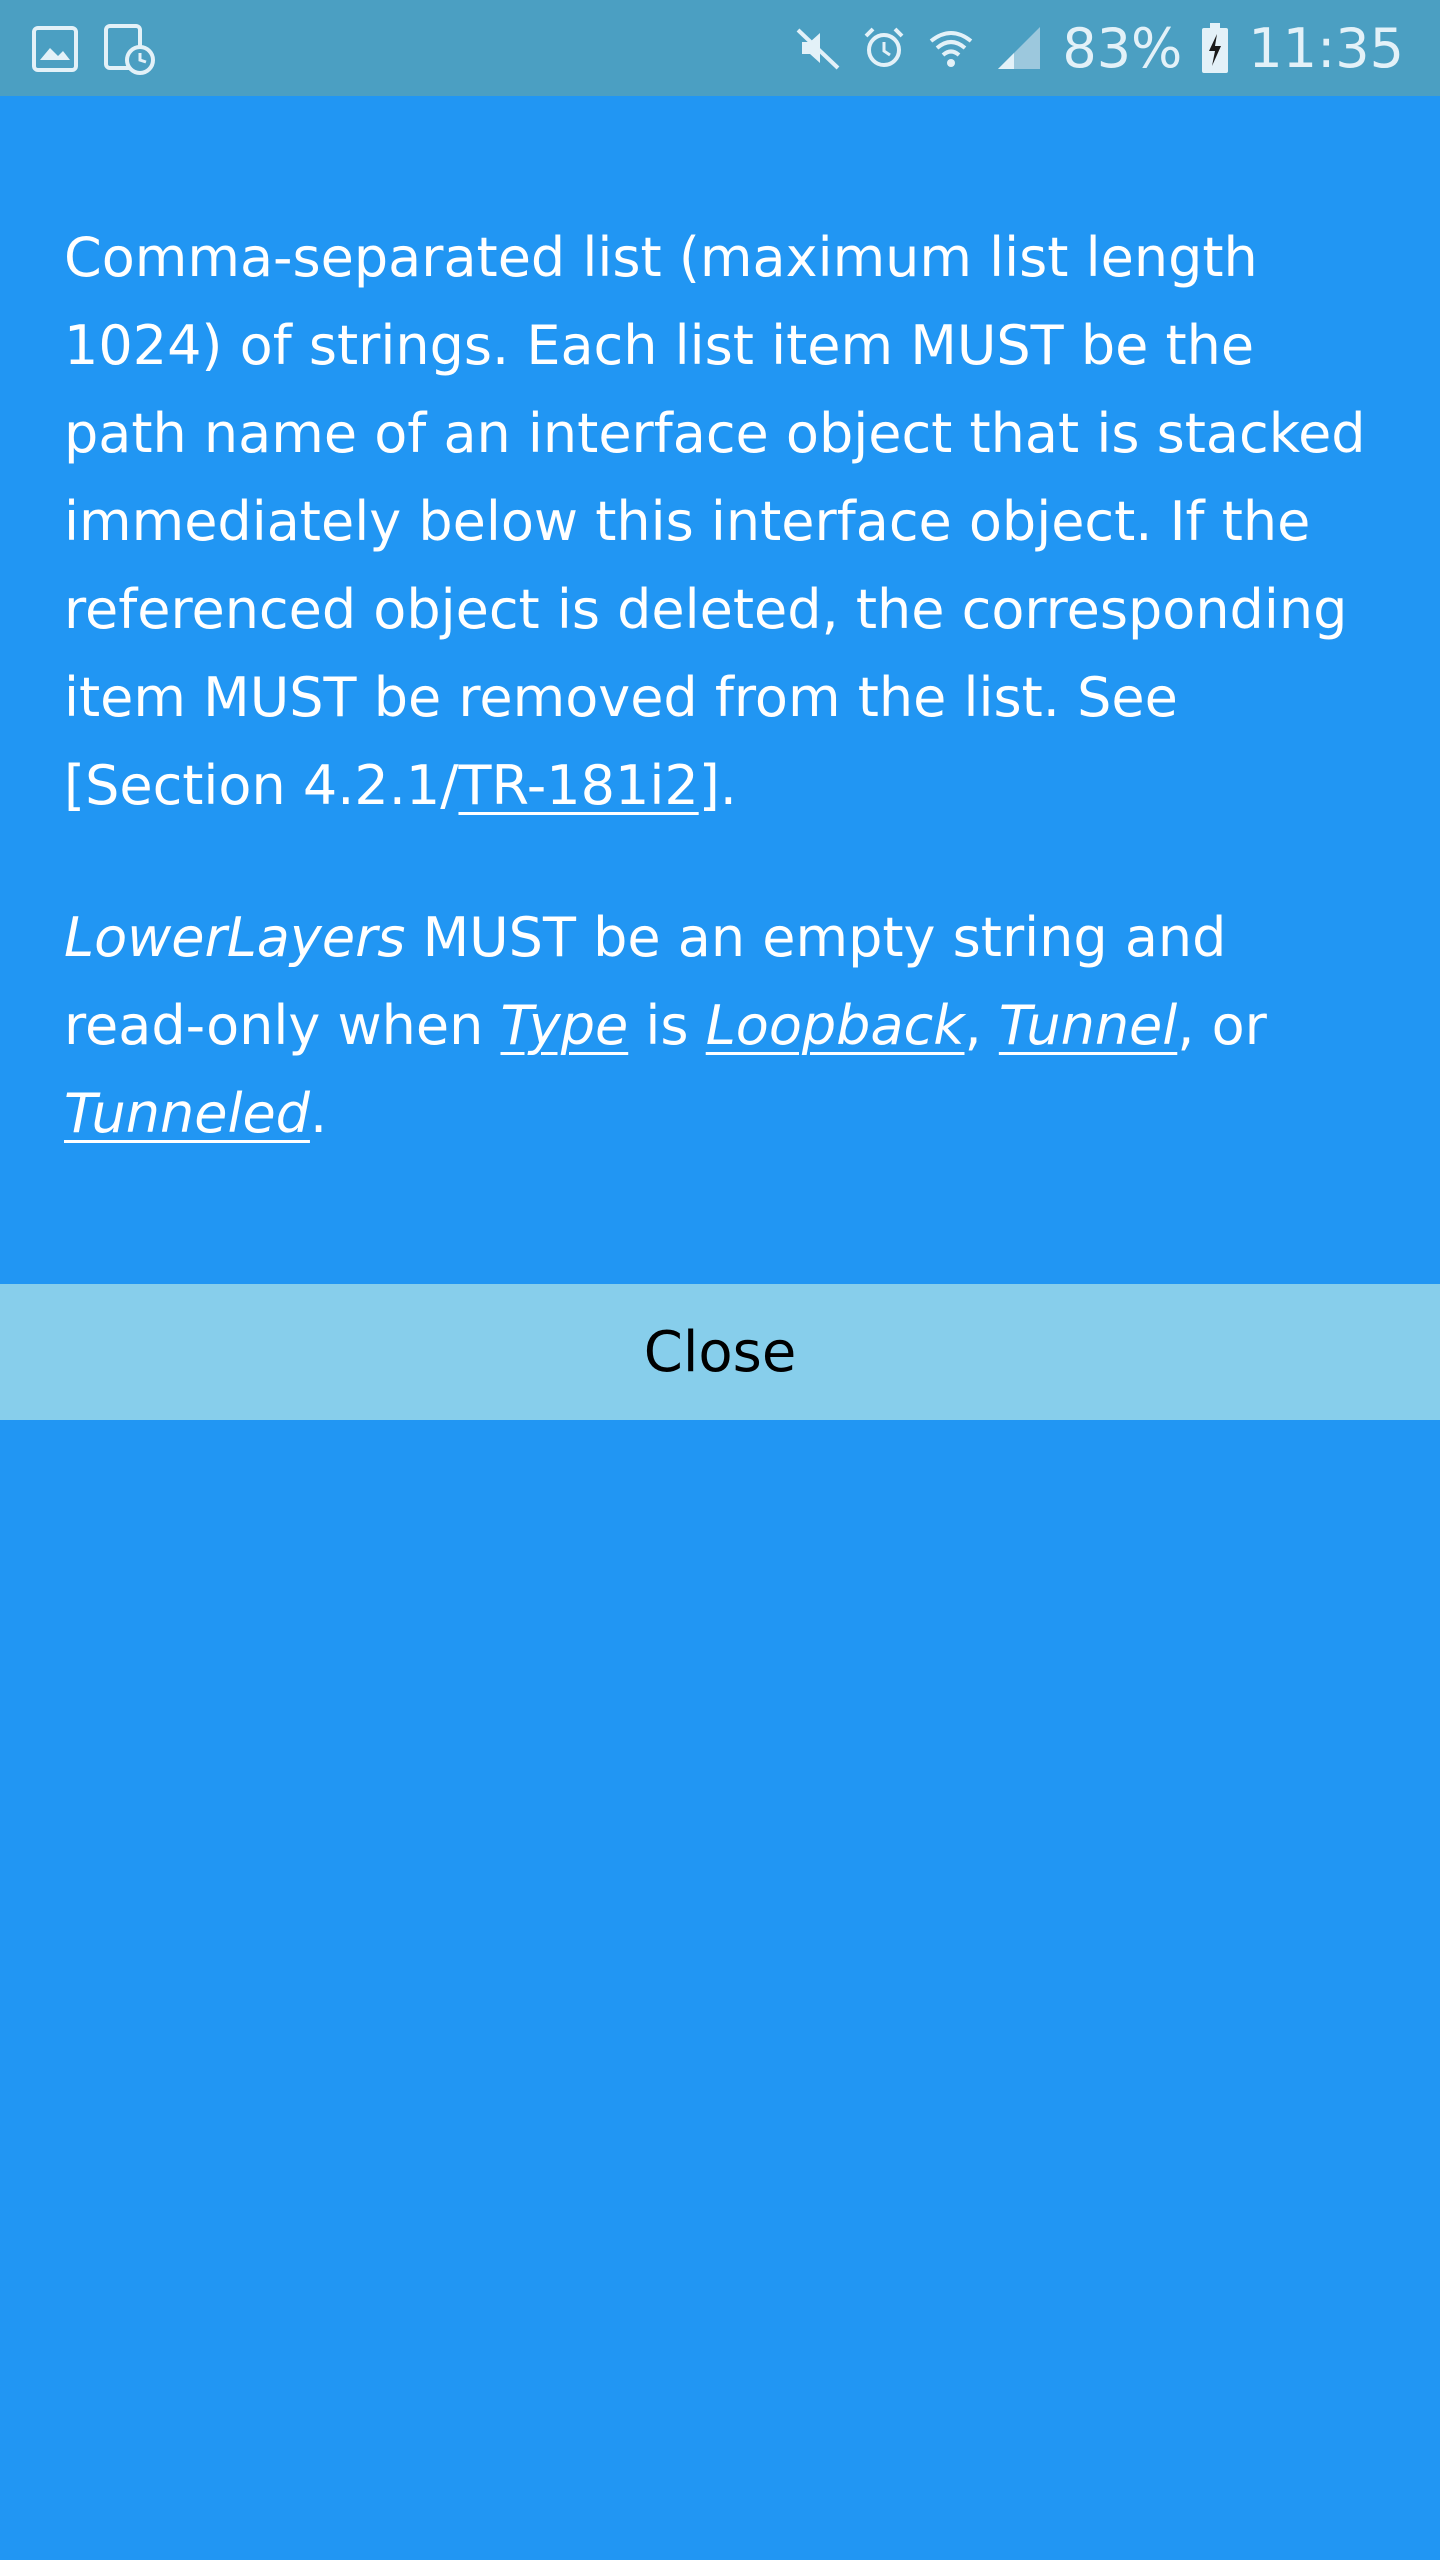 This screenshot has height=2560, width=1440. I want to click on parameter-name: LowerLayers, so click(235, 937).